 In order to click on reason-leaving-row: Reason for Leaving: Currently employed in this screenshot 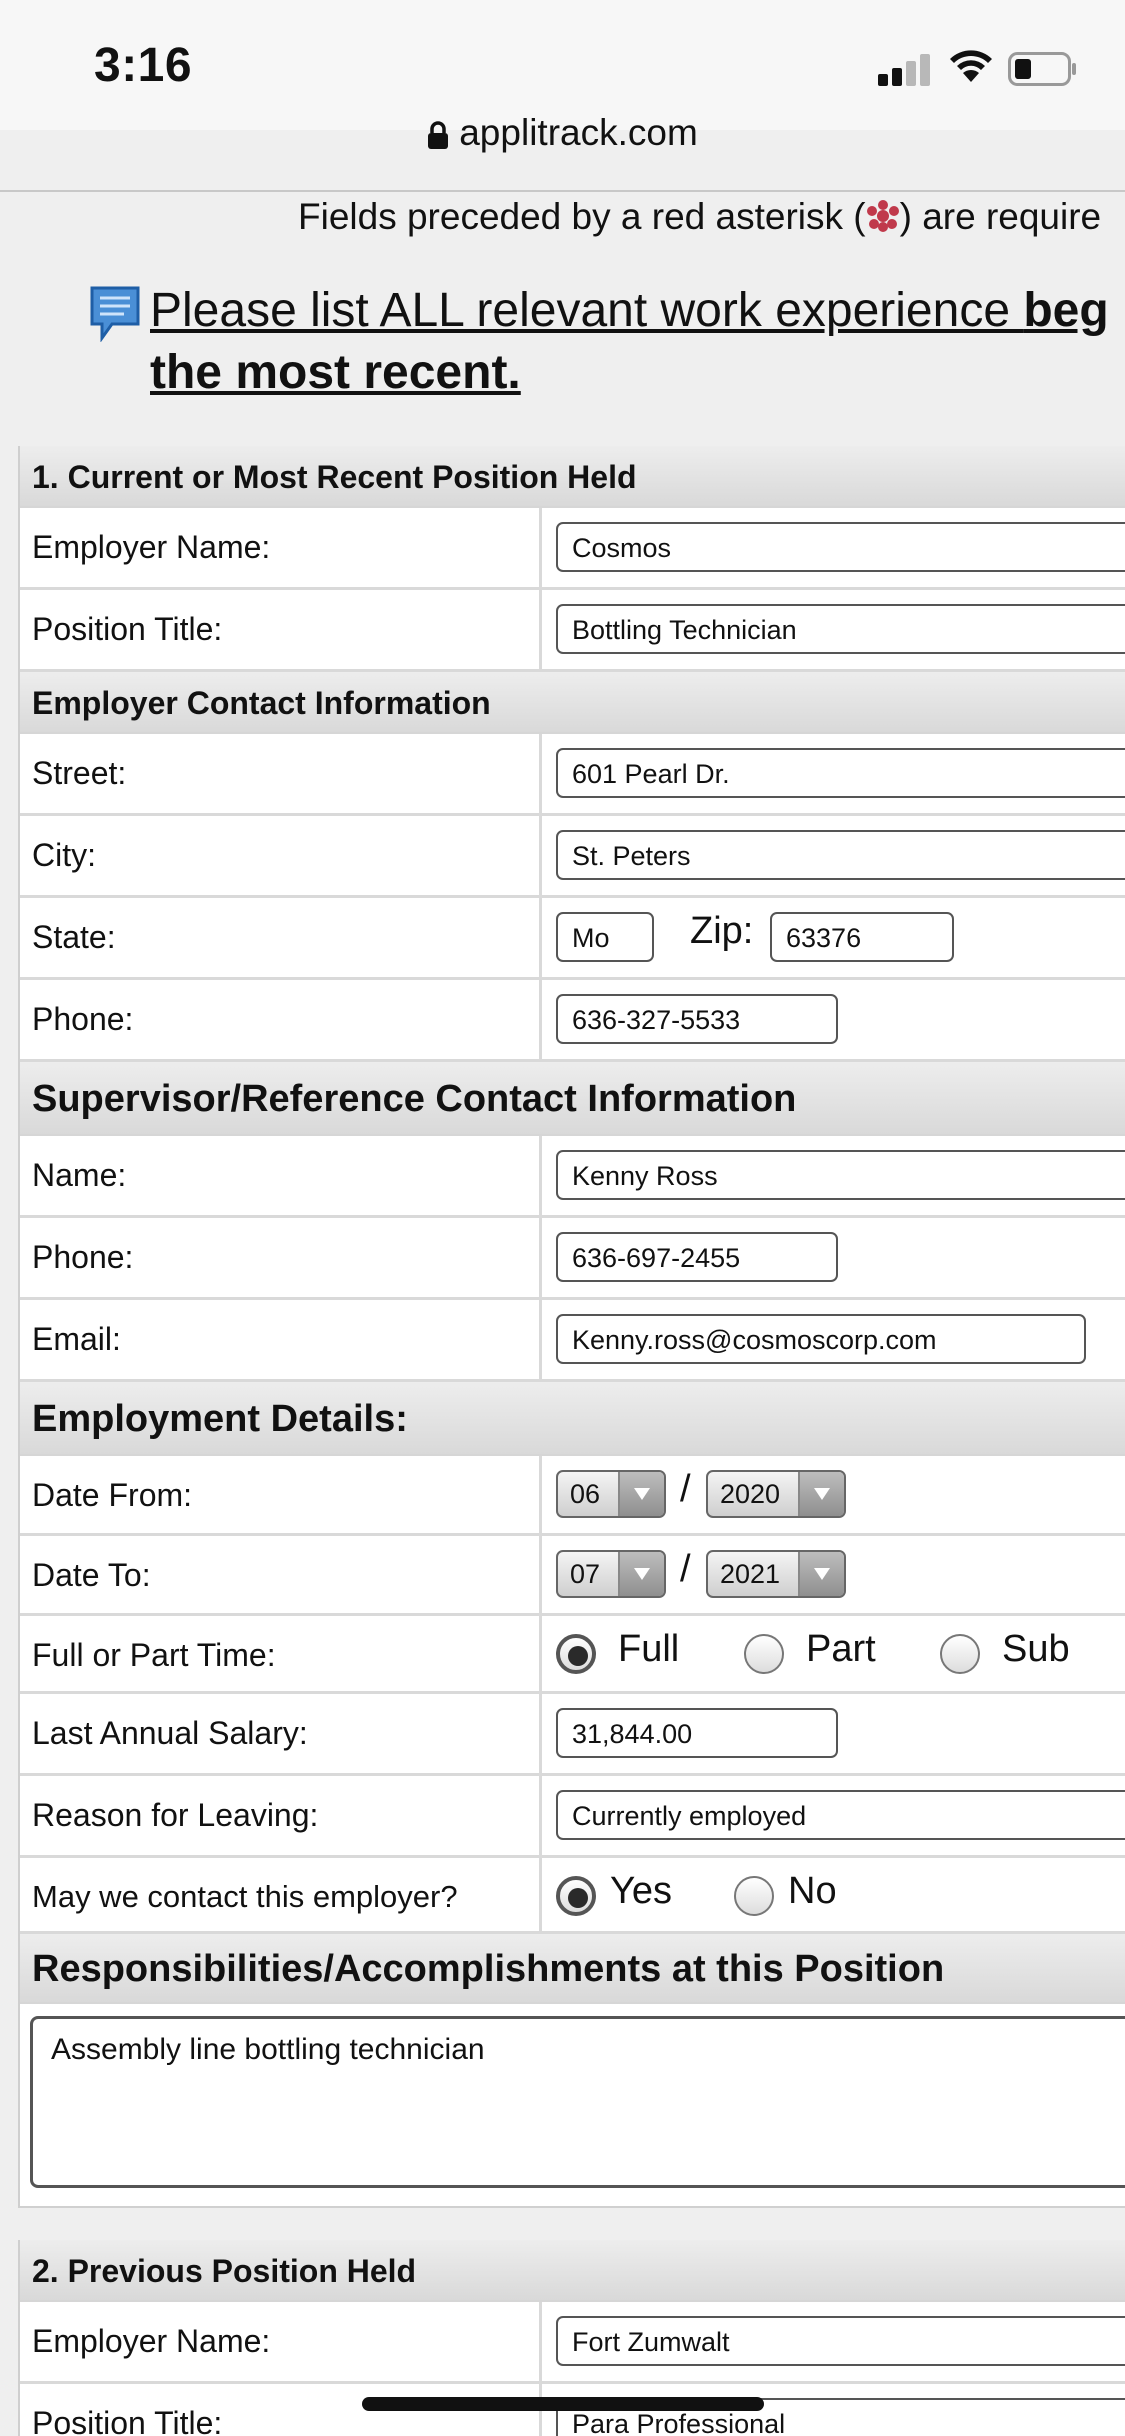, I will do `click(572, 1817)`.